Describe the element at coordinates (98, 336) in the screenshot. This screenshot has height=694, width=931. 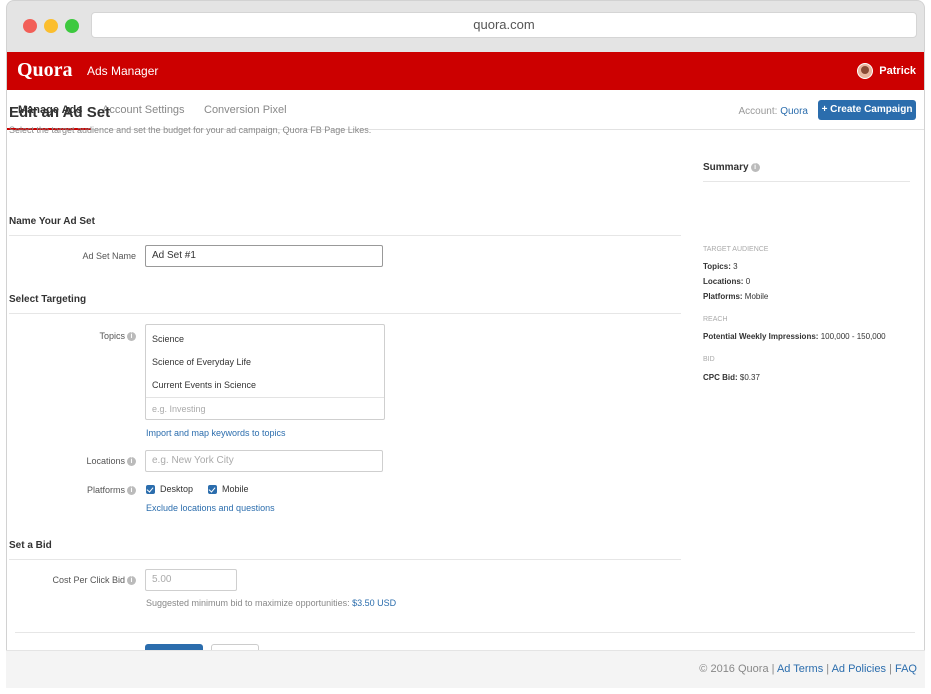
I see `topics-label: Topics i` at that location.